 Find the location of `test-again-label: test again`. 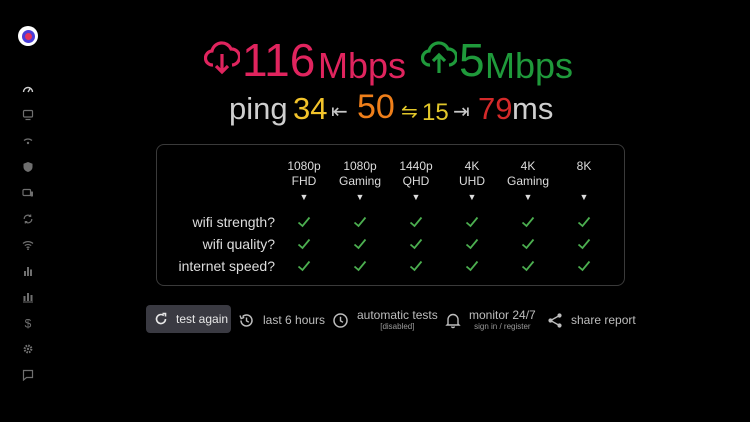

test-again-label: test again is located at coordinates (202, 319).